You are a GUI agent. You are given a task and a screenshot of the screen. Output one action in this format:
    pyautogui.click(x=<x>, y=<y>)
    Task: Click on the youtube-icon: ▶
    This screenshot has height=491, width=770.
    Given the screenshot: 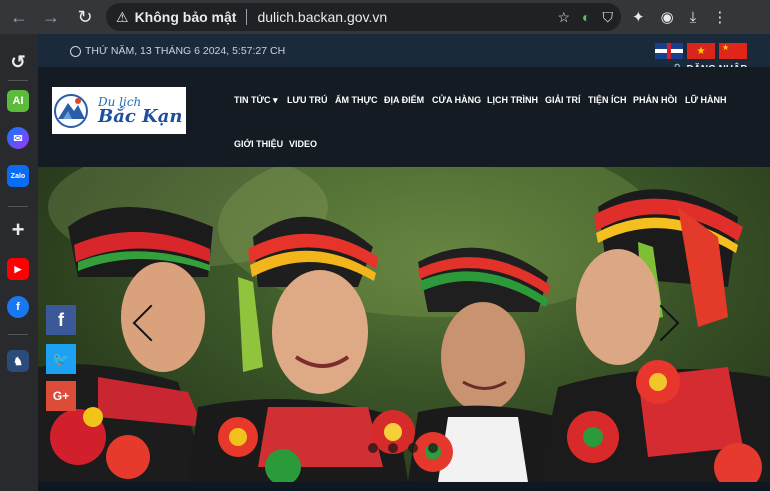 What is the action you would take?
    pyautogui.click(x=18, y=269)
    